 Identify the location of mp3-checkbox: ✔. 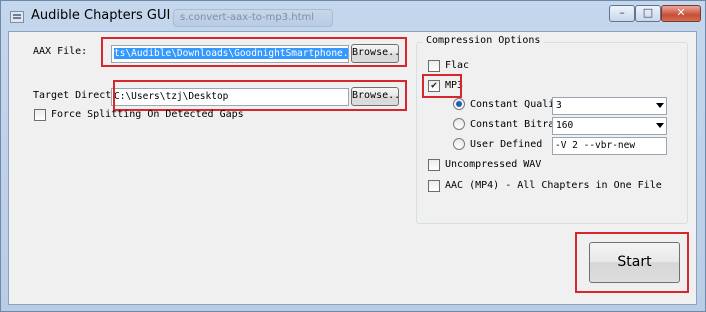
(434, 86).